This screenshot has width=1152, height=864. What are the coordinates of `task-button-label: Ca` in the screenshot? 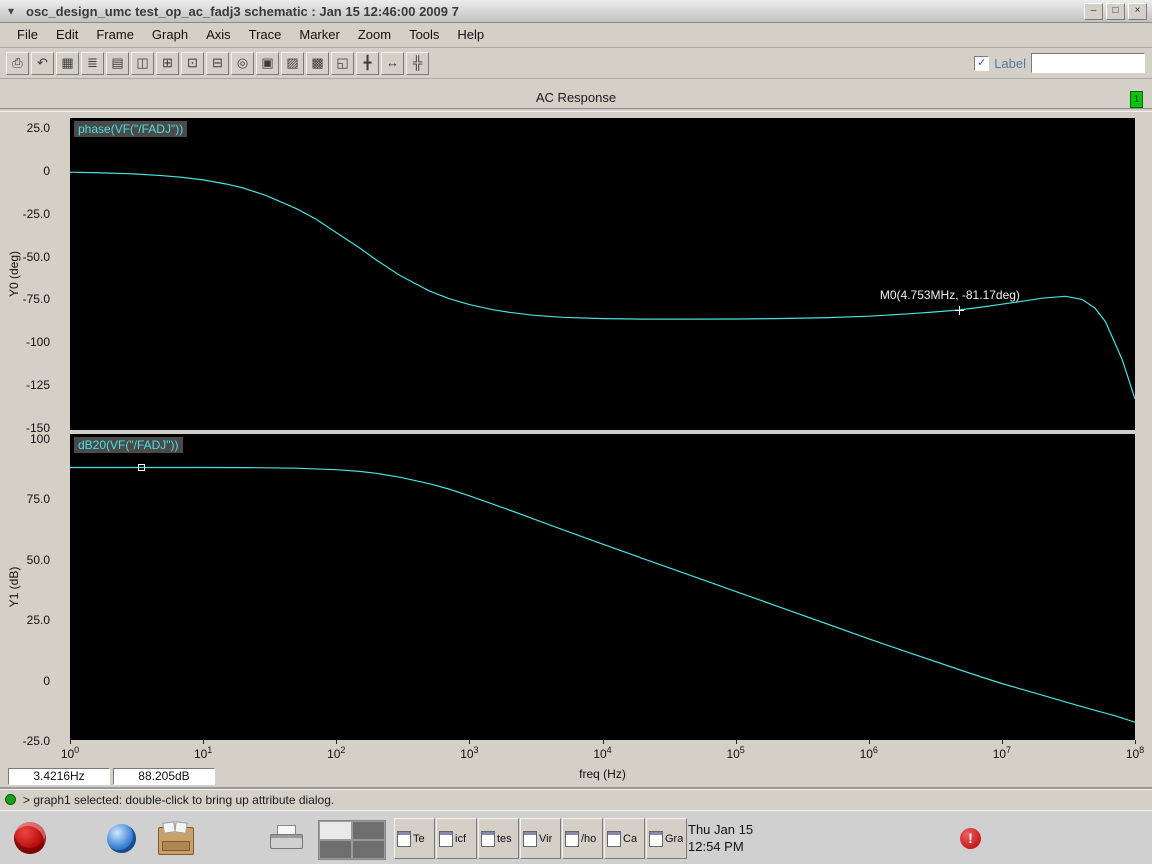 It's located at (630, 838).